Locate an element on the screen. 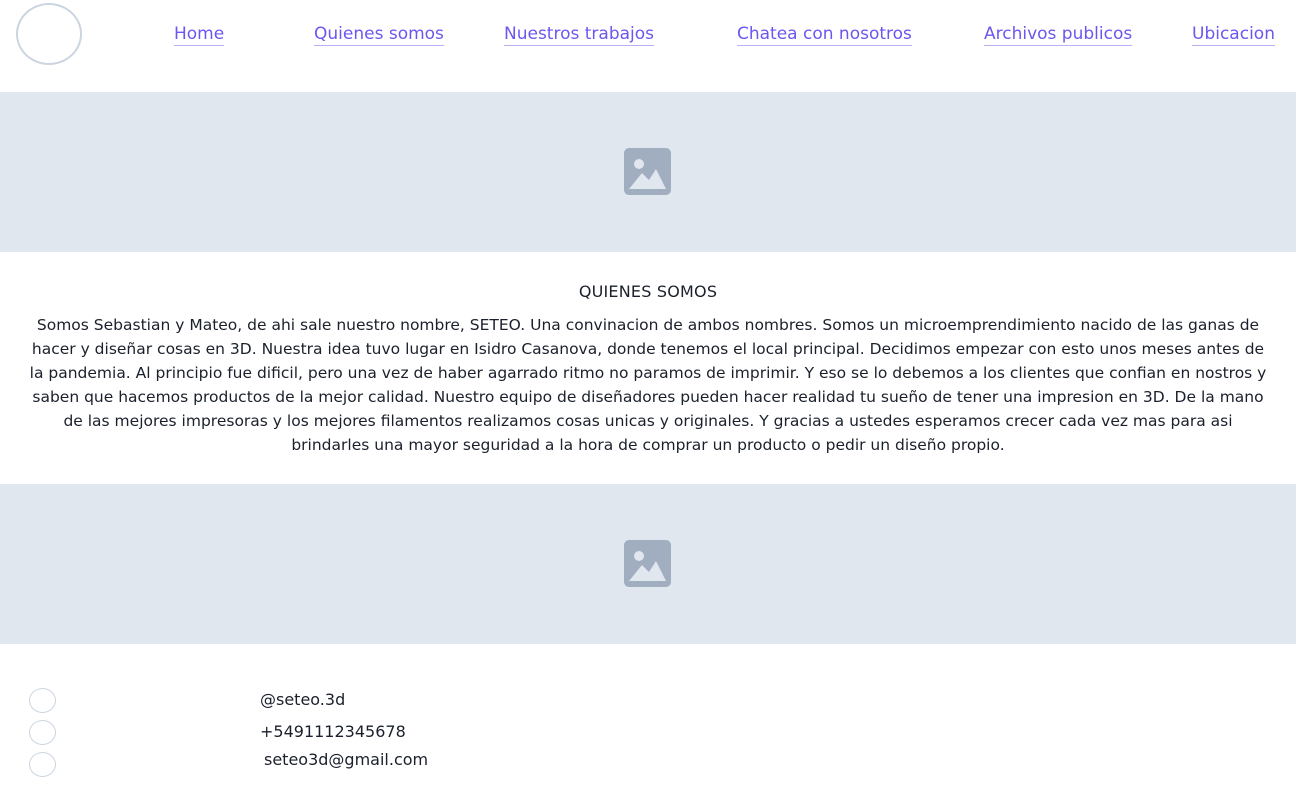  email-icon is located at coordinates (42, 764).